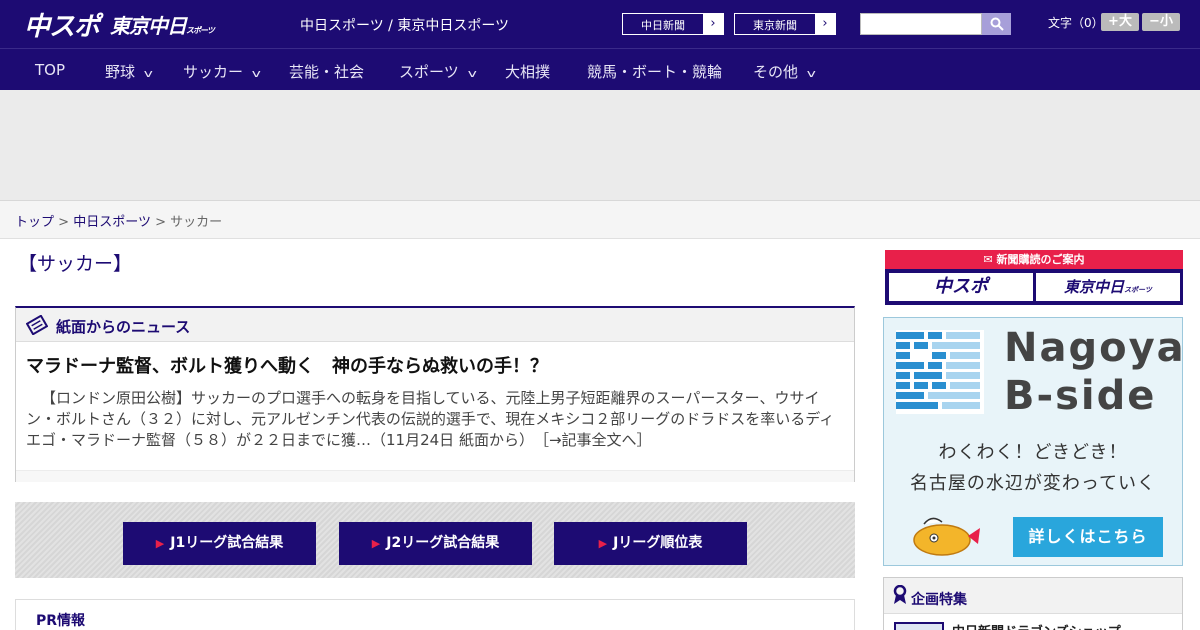  Describe the element at coordinates (658, 543) in the screenshot. I see `jleague-standings-label: Jリーグ順位表` at that location.